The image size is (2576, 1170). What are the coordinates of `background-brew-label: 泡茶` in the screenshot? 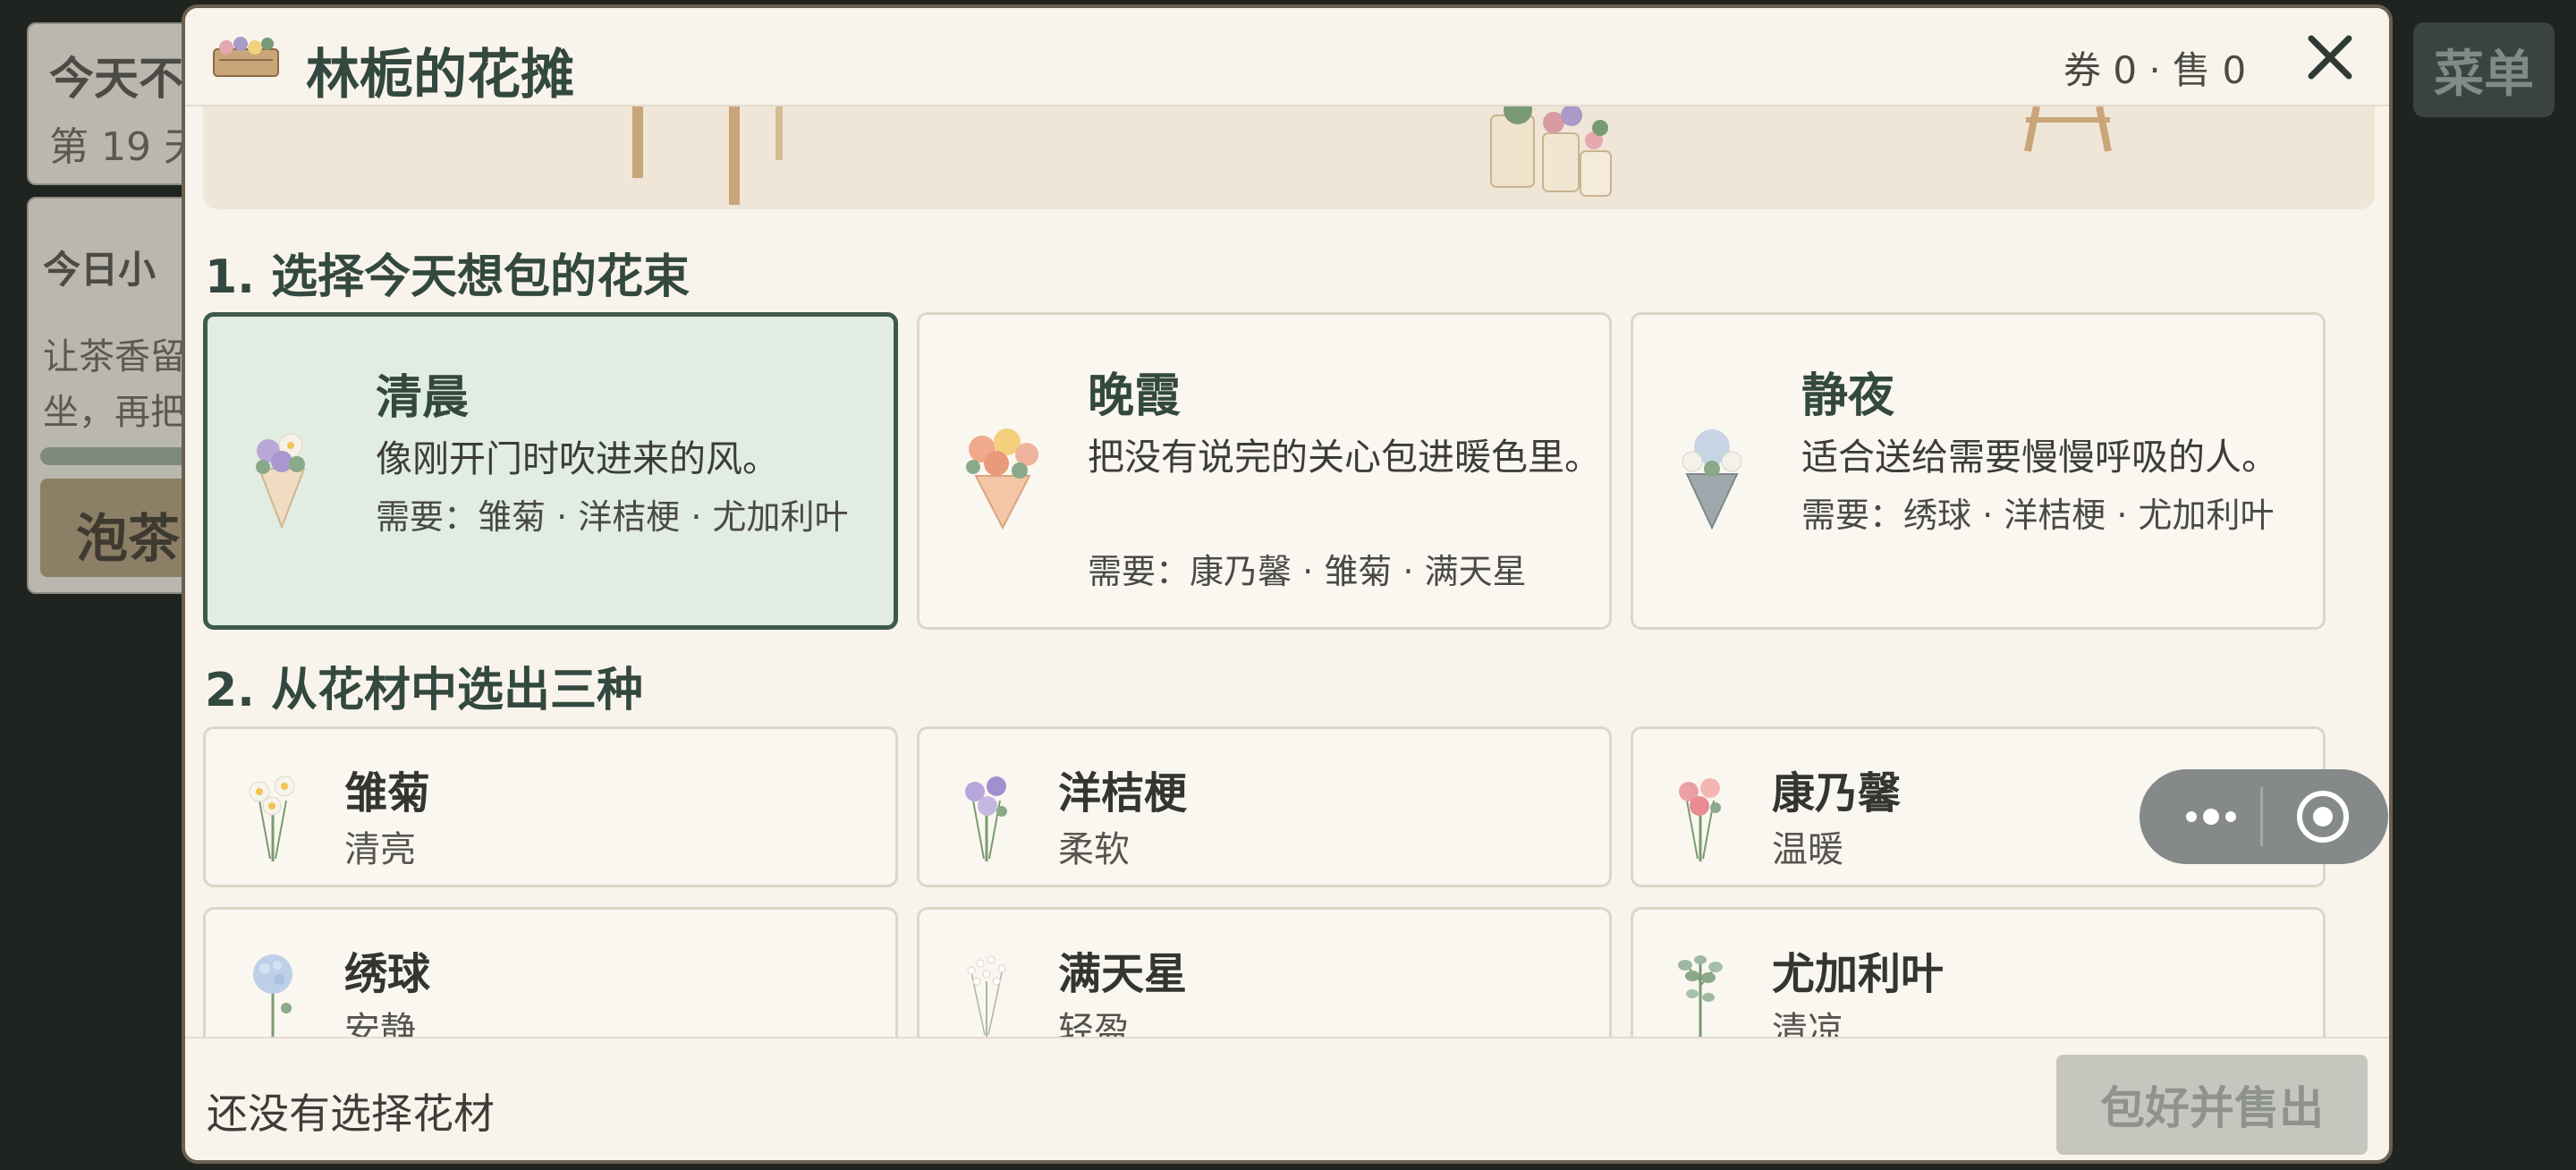 It's located at (128, 538).